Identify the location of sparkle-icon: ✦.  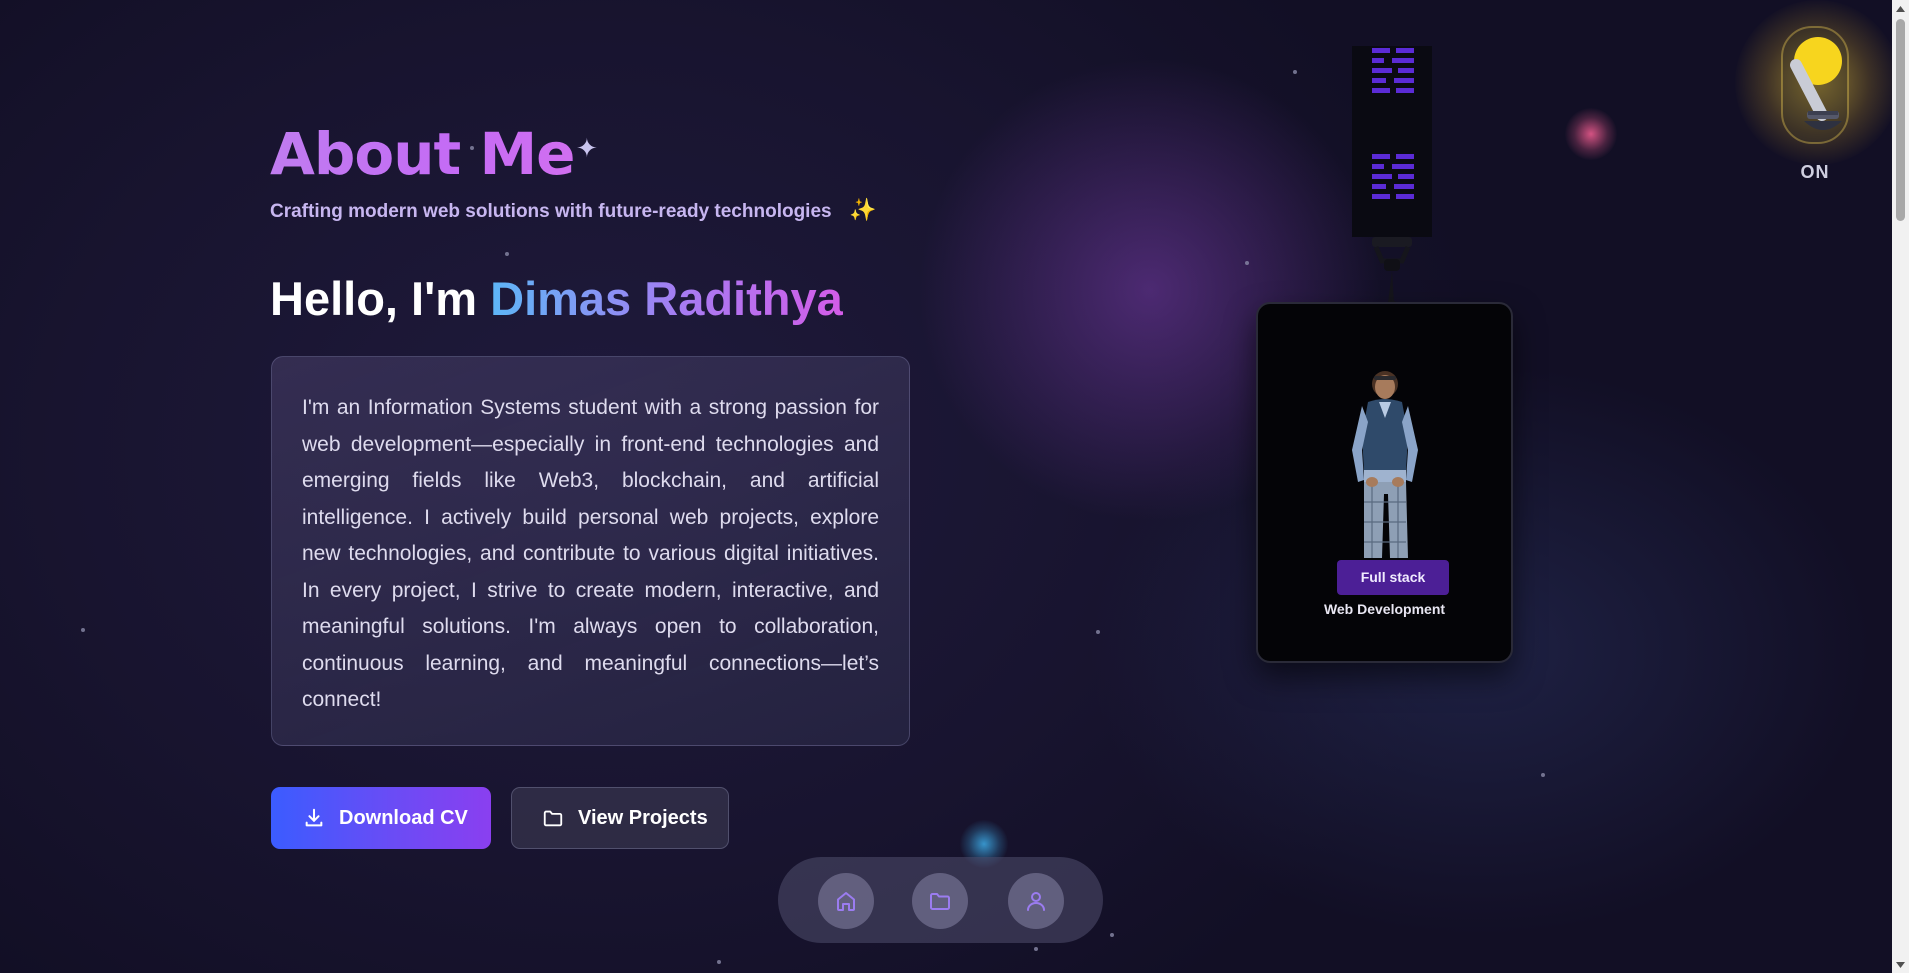
(587, 149).